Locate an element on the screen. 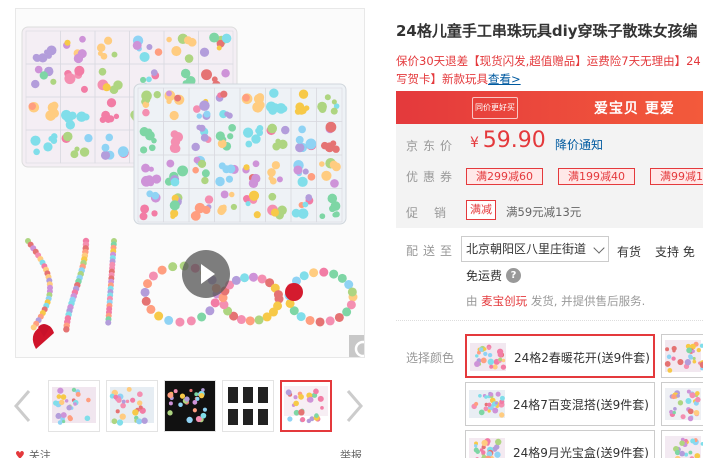 The height and width of the screenshot is (458, 703). heart-icon: ♥ is located at coordinates (20, 453).